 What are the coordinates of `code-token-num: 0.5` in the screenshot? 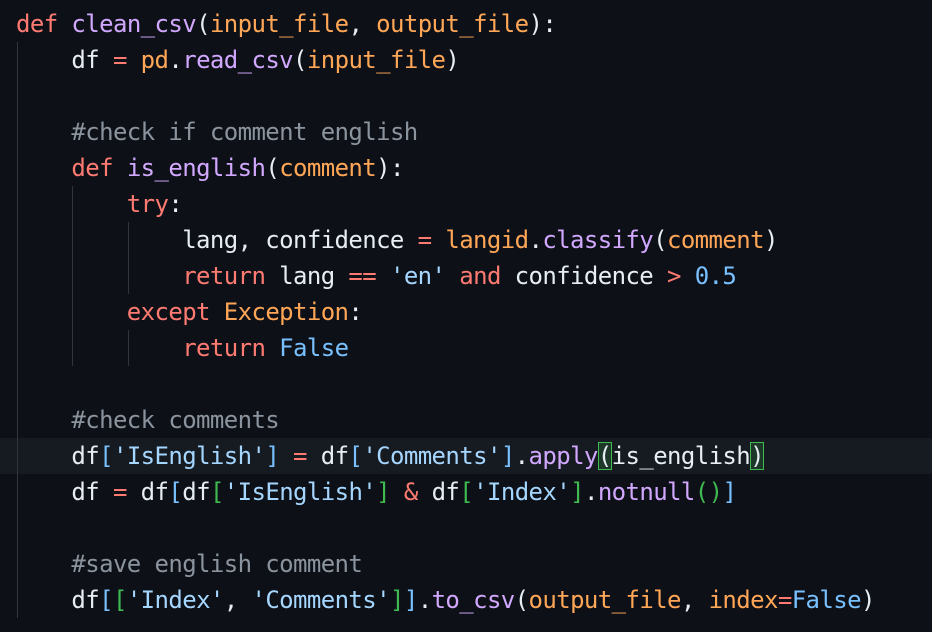 It's located at (715, 276).